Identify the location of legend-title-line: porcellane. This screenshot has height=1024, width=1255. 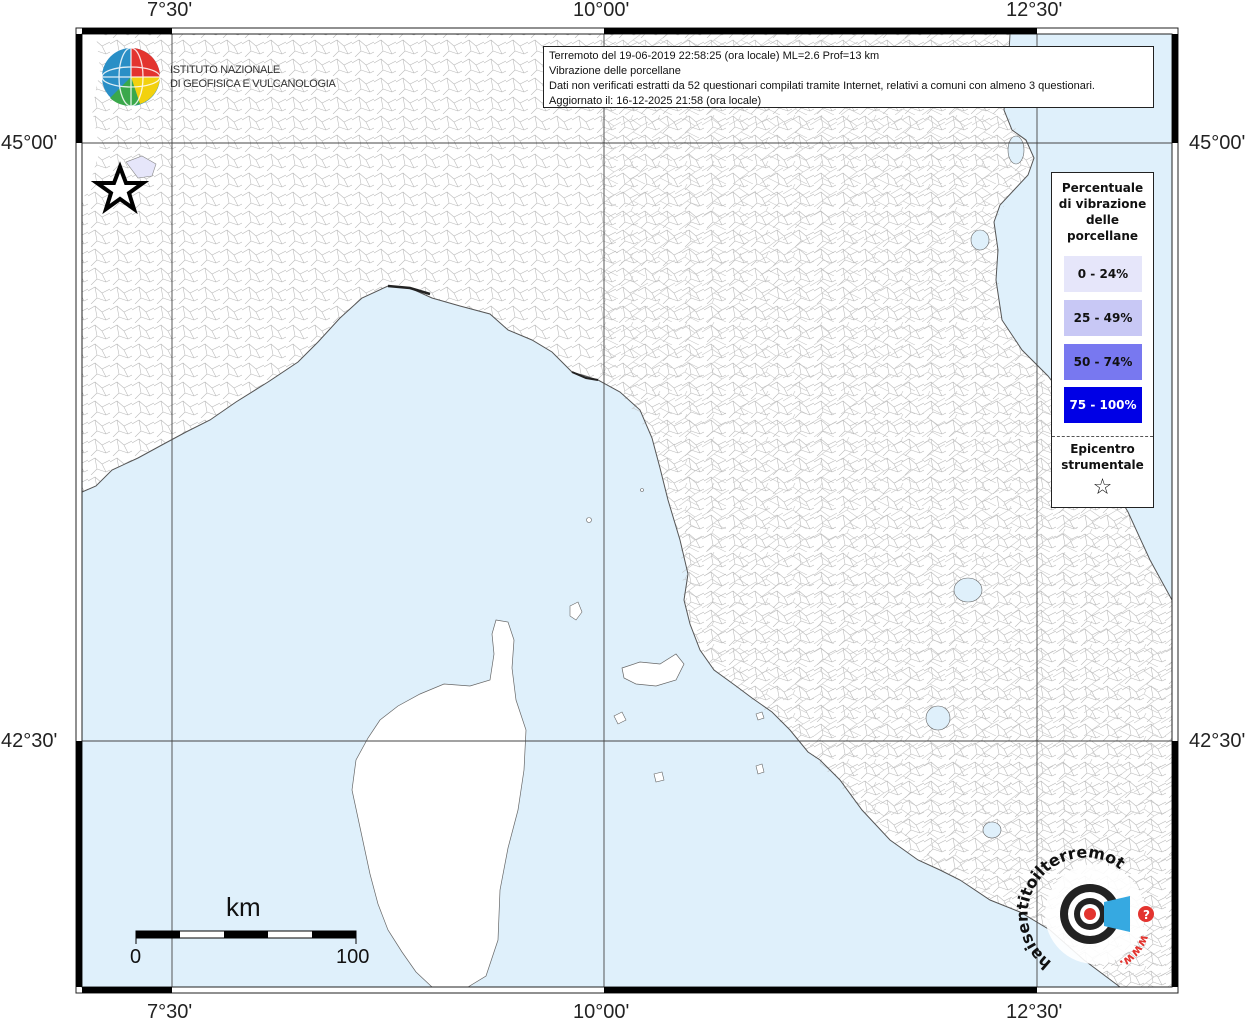
(1102, 236).